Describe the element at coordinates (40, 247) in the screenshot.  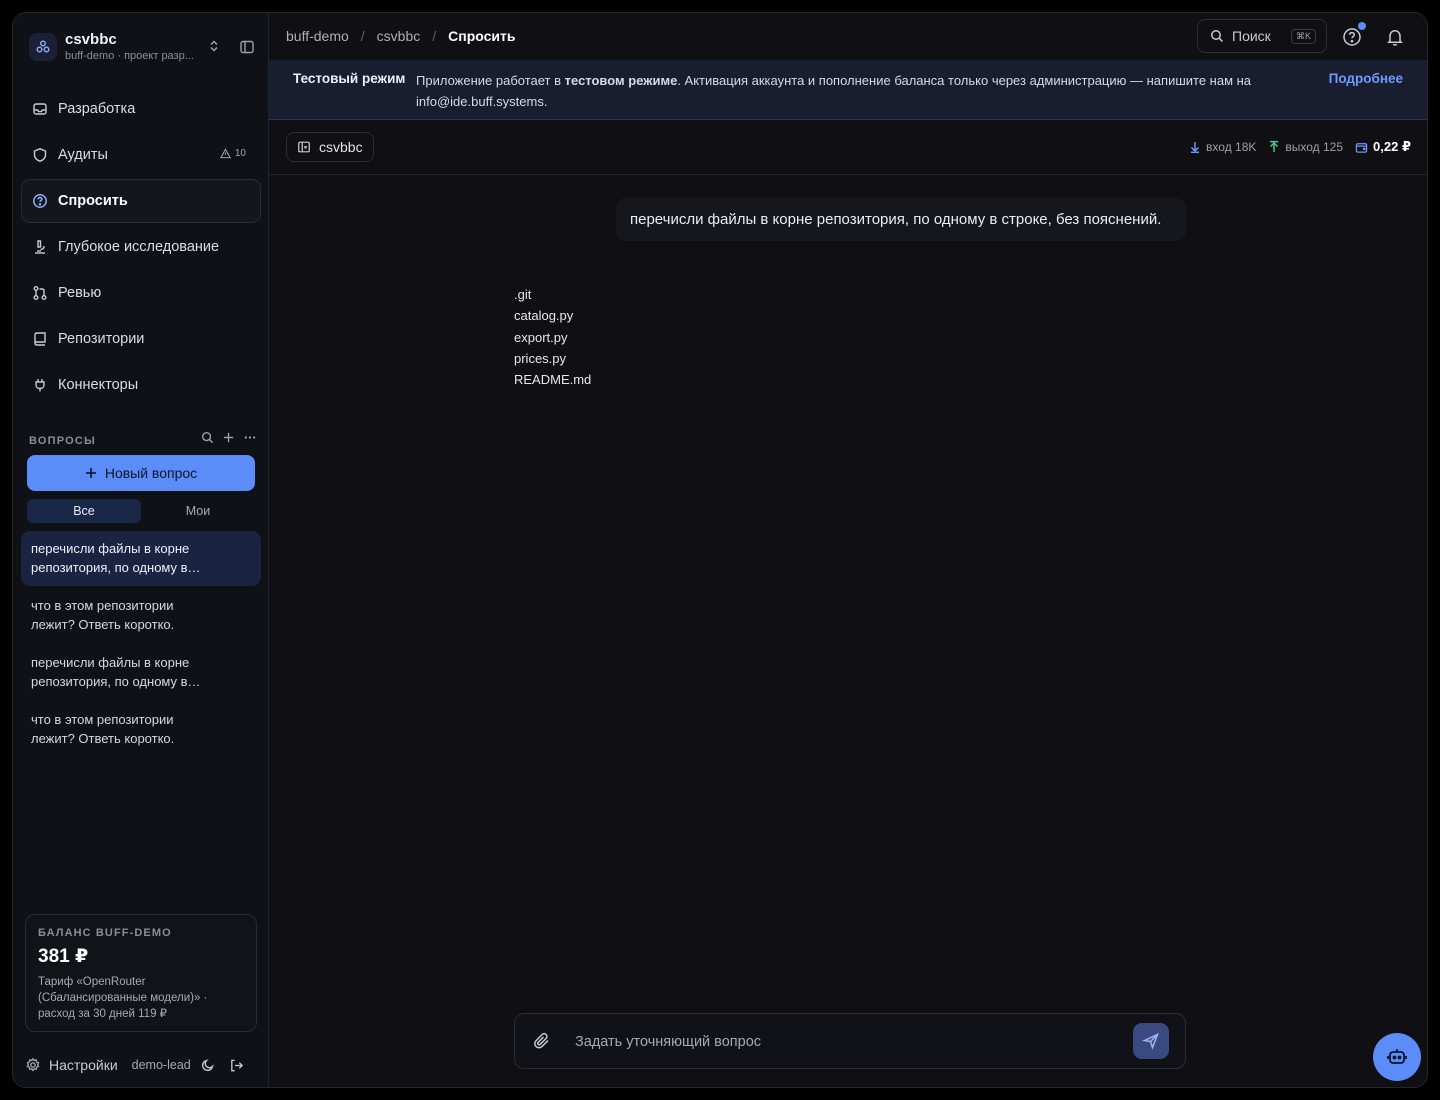
I see `microscope-icon` at that location.